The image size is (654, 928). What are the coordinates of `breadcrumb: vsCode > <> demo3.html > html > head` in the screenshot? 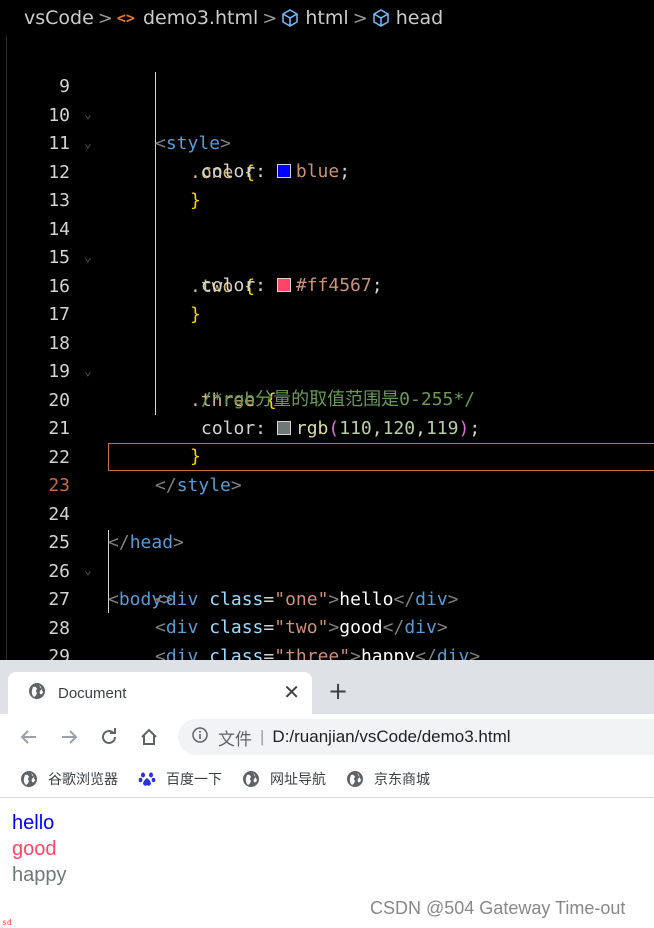 It's located at (327, 18).